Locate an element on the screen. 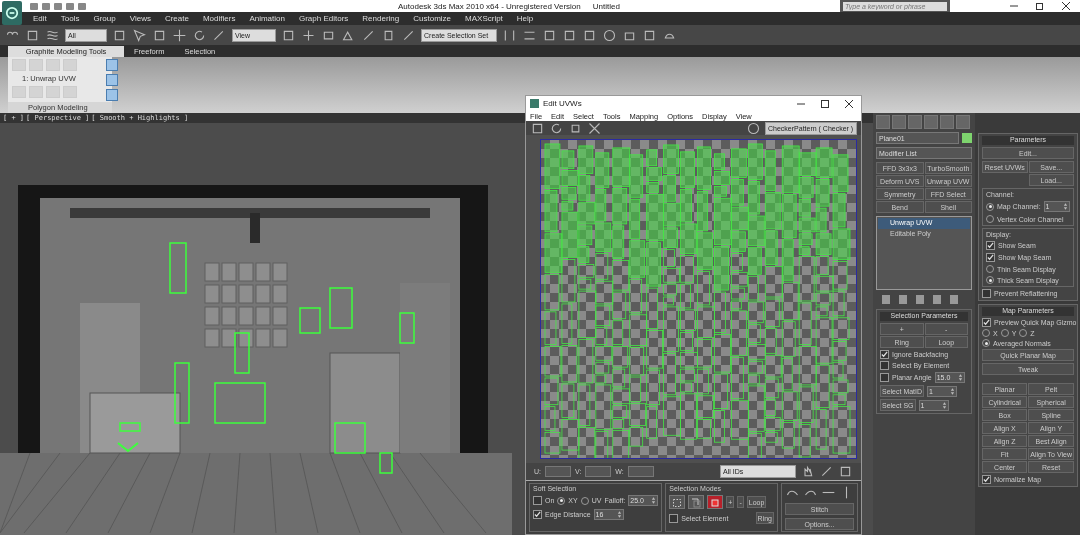 This screenshot has width=1080, height=535. menu-item: Modifiers is located at coordinates (219, 18).